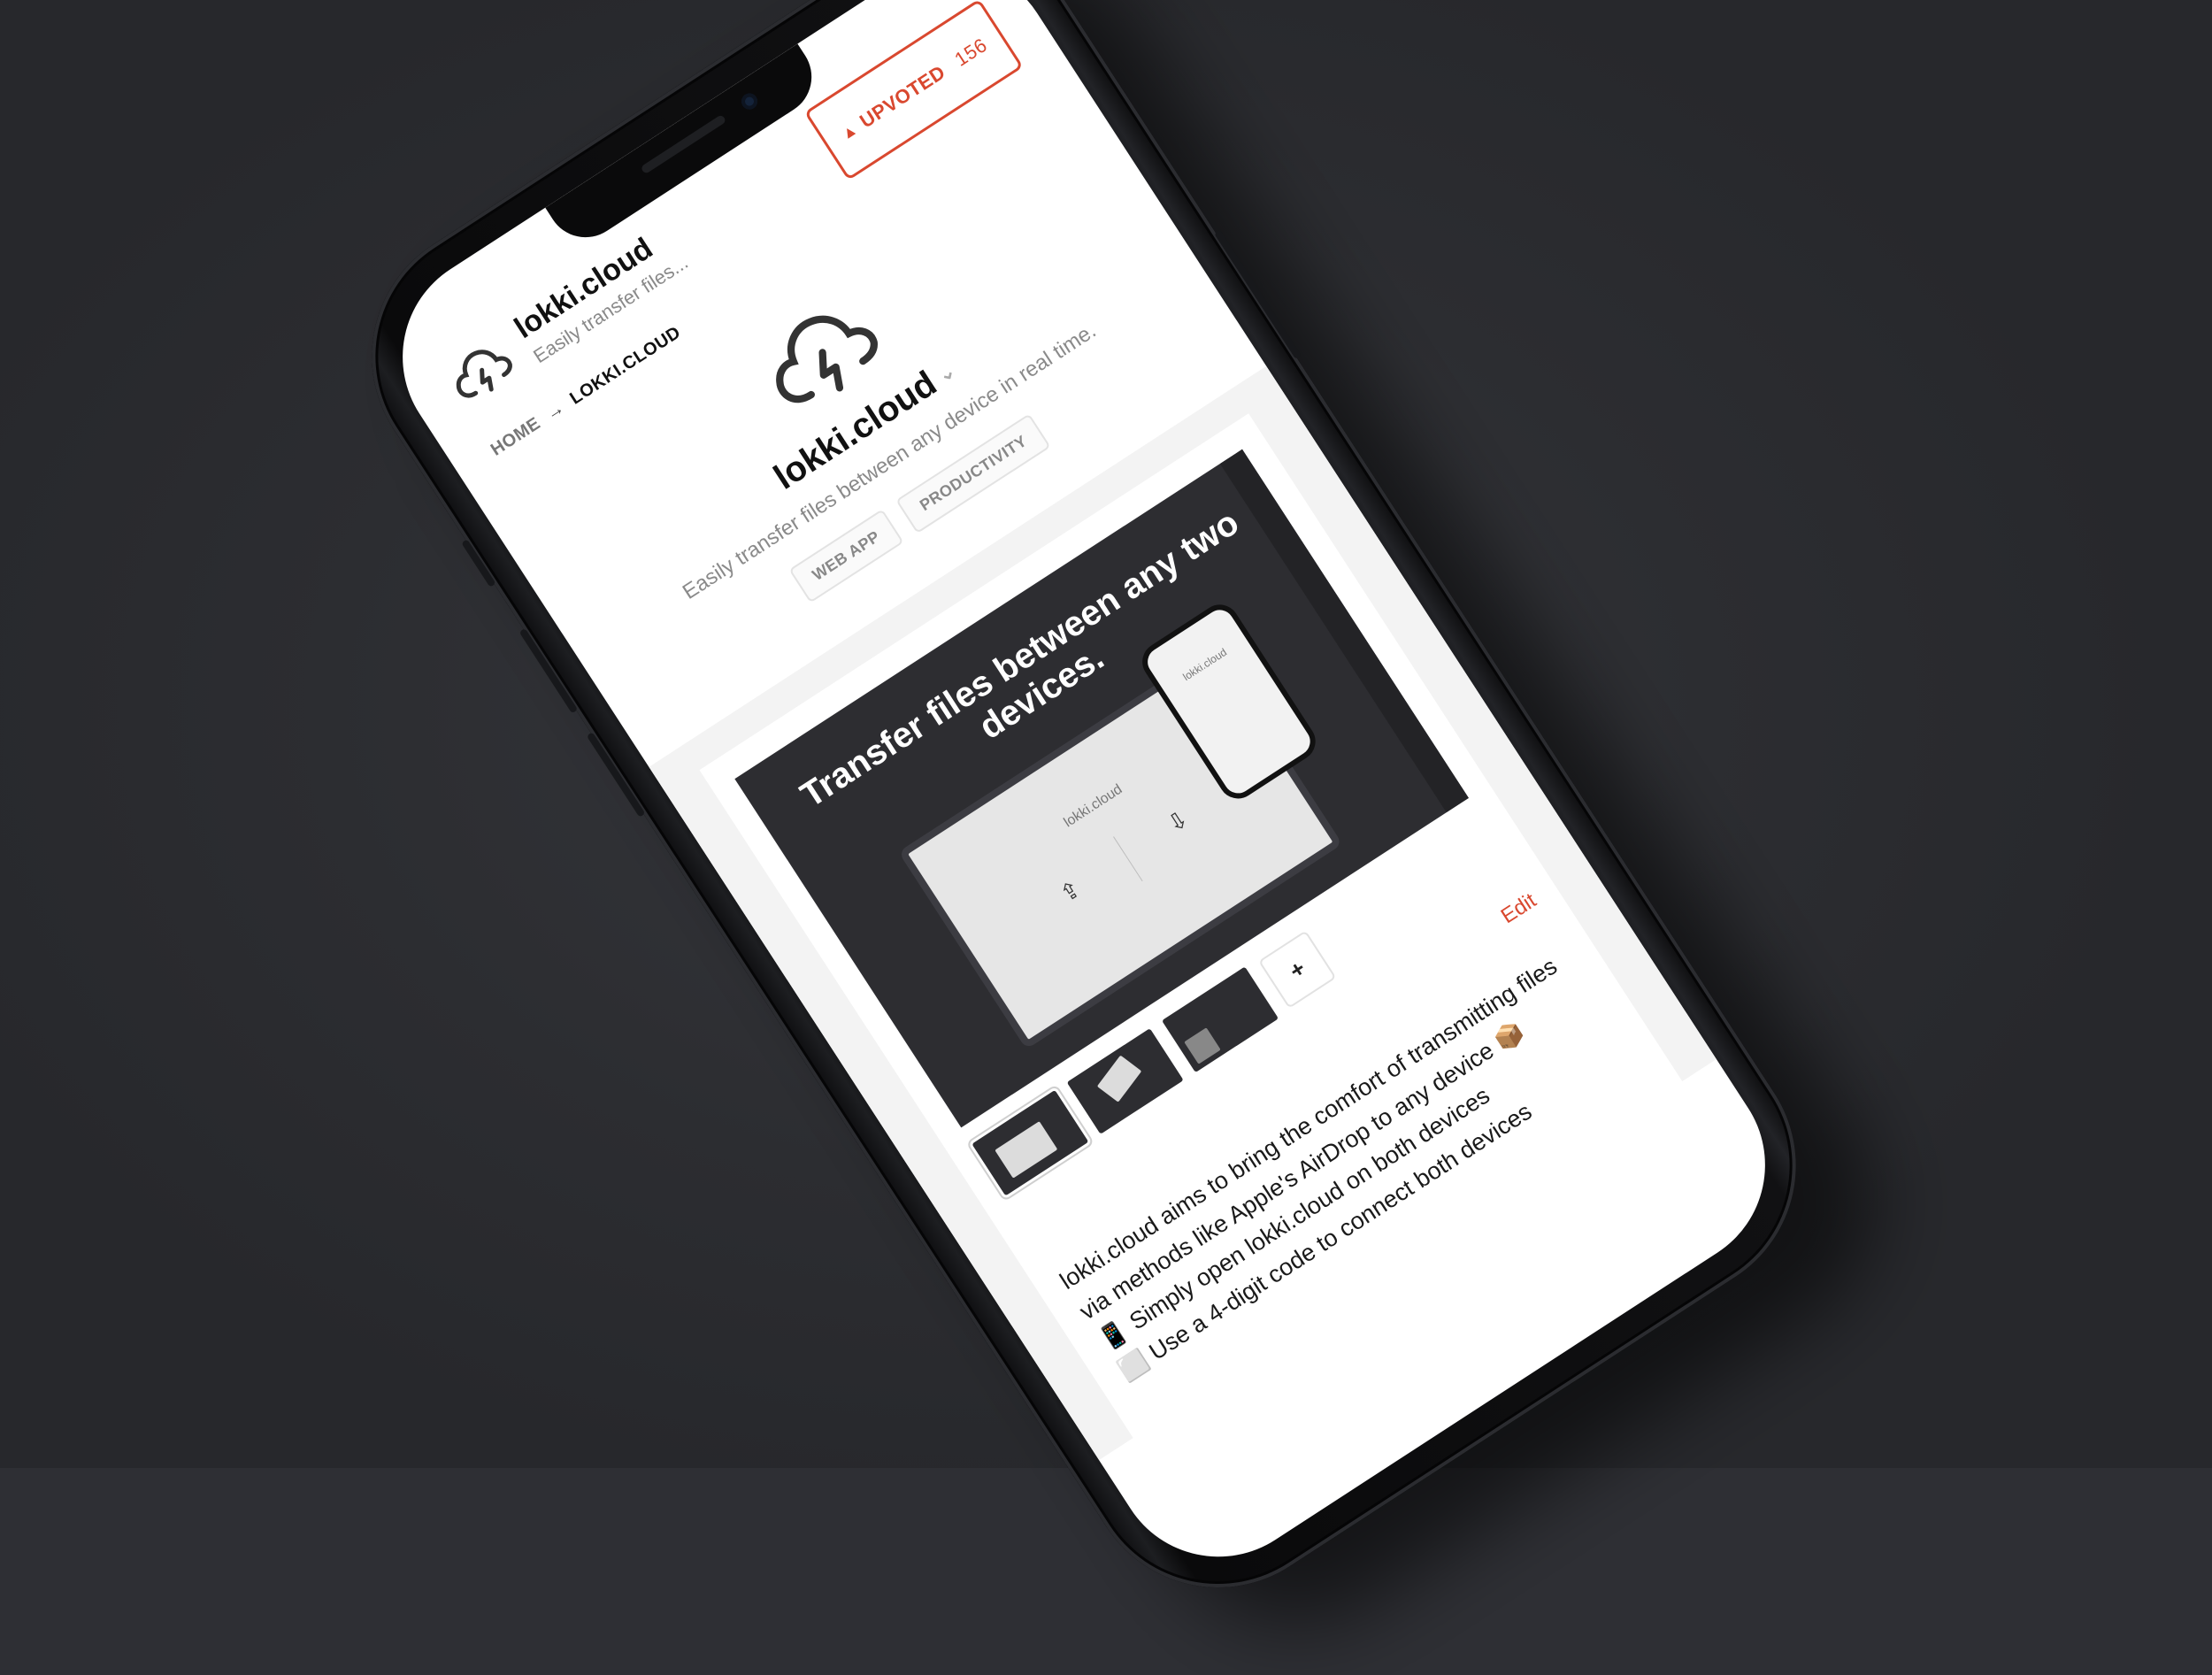 The width and height of the screenshot is (2212, 1675). What do you see at coordinates (1128, 859) in the screenshot?
I see `laptop-divider` at bounding box center [1128, 859].